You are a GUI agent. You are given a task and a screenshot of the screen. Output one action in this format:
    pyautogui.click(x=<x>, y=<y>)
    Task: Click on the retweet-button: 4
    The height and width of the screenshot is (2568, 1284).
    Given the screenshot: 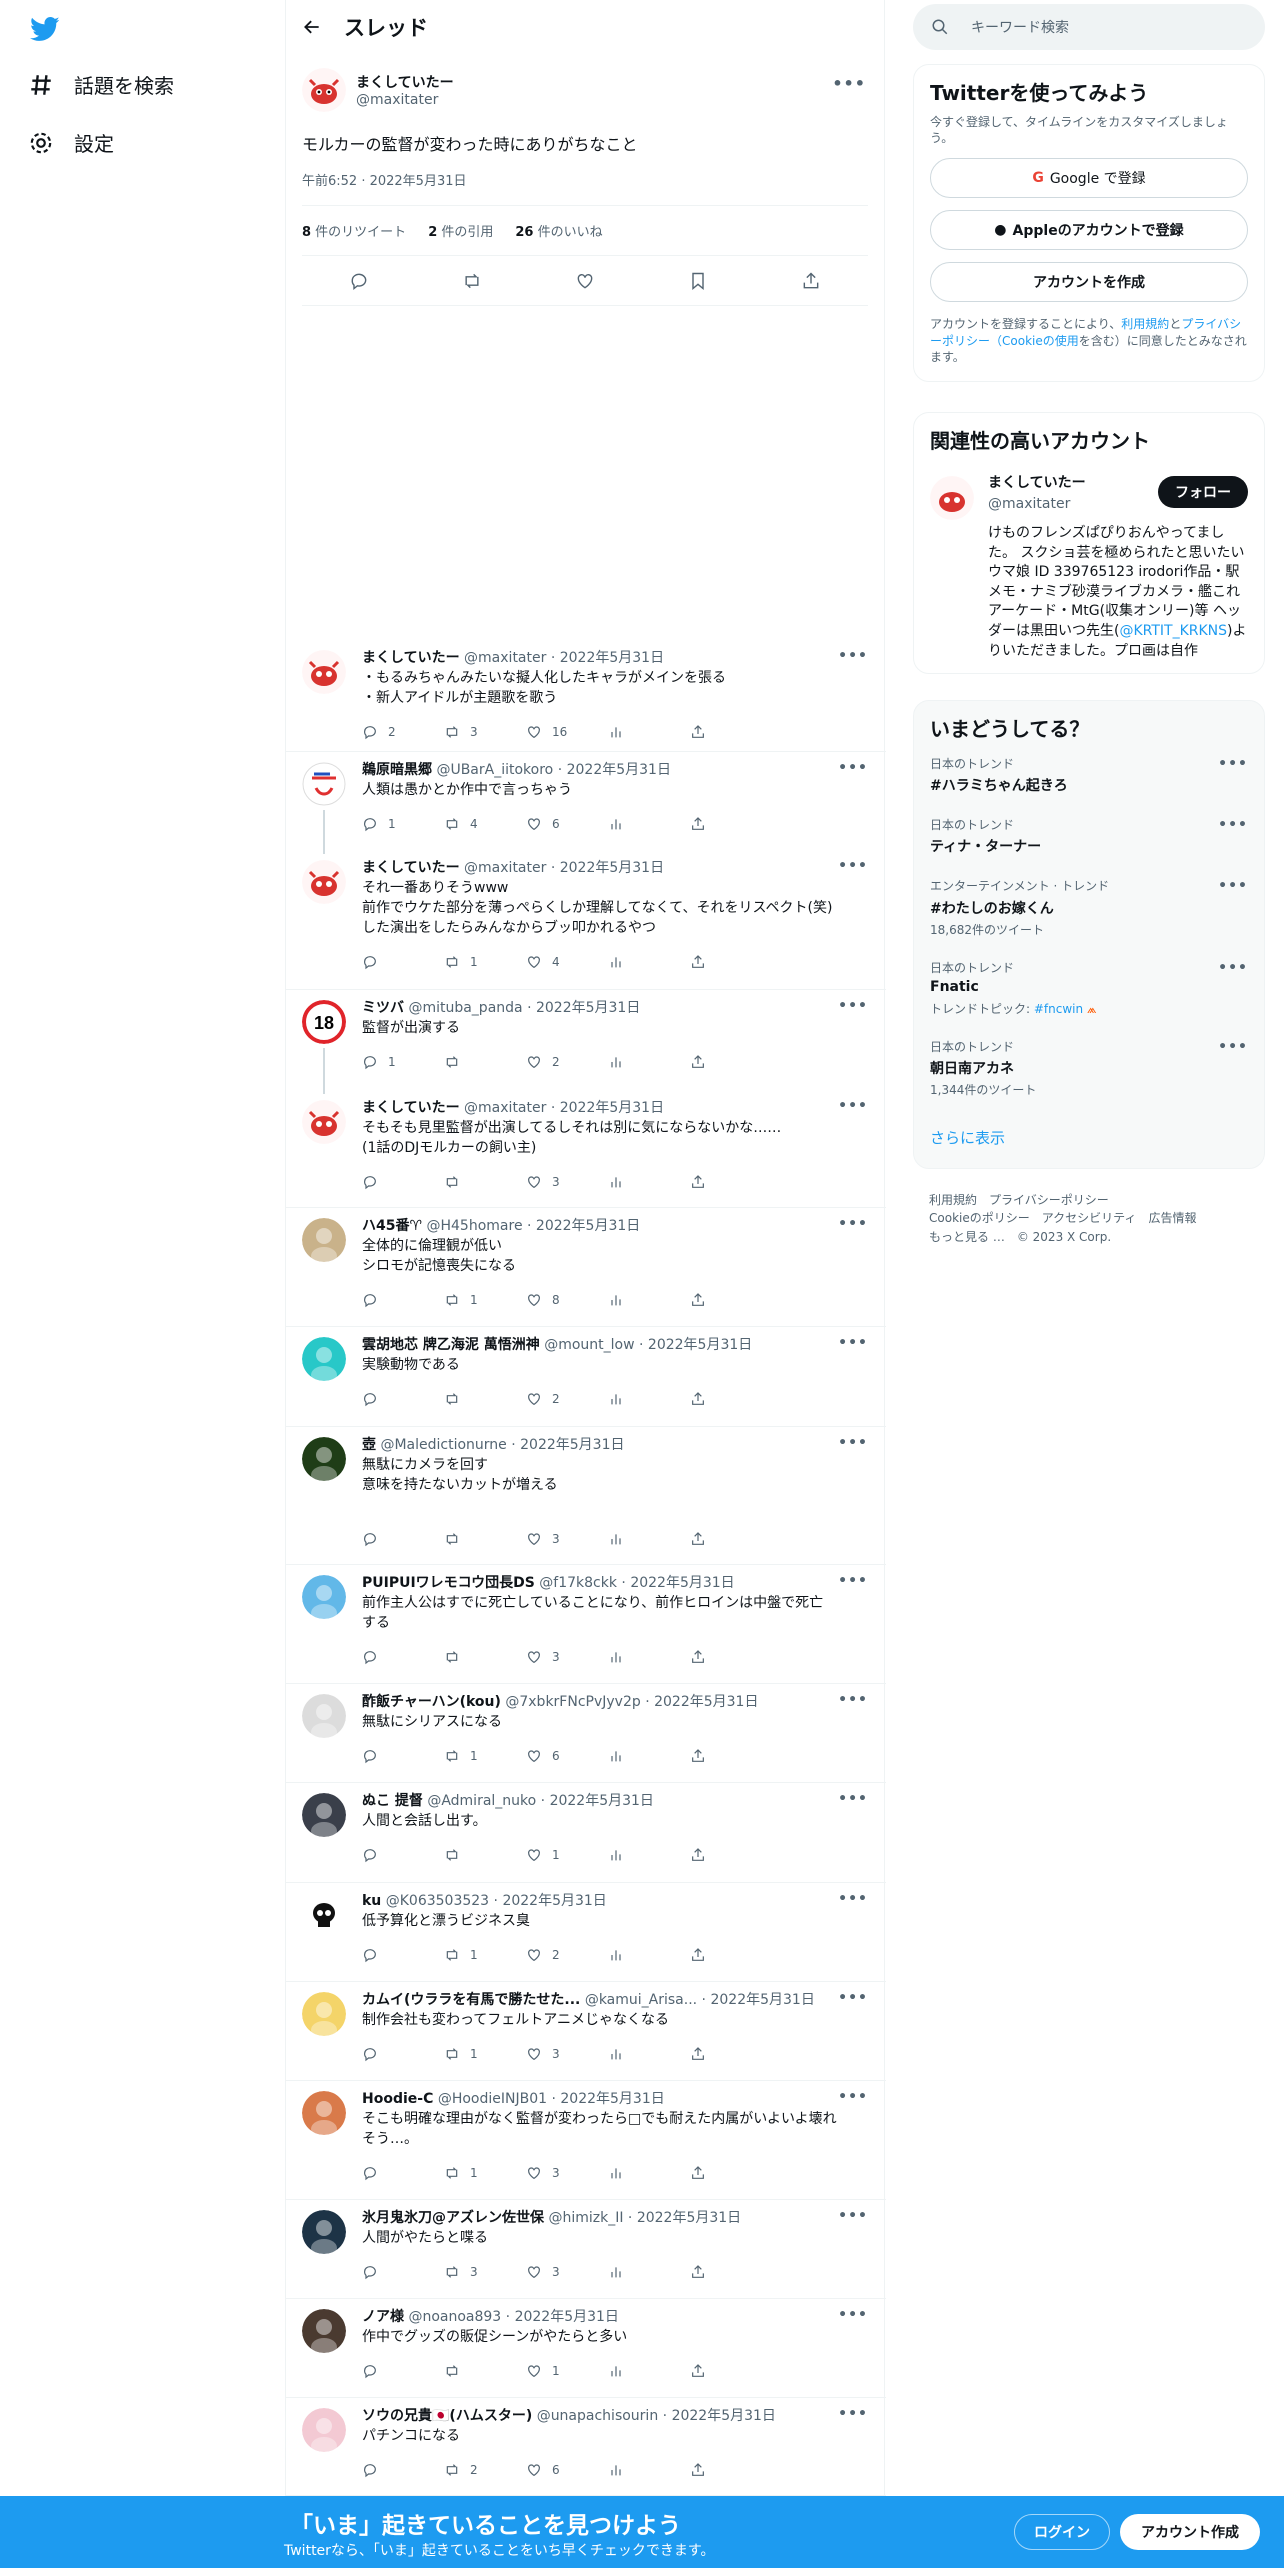 What is the action you would take?
    pyautogui.click(x=485, y=824)
    